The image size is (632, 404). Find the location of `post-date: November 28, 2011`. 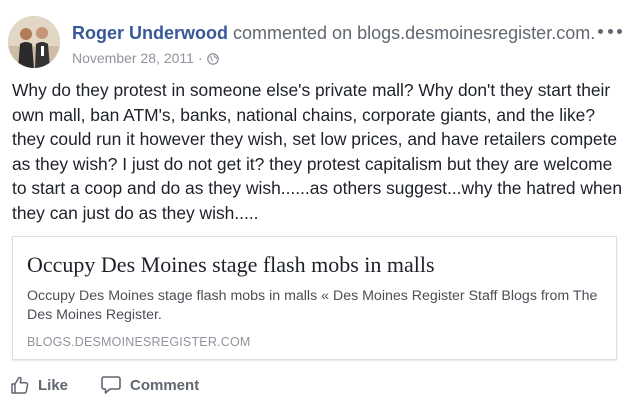

post-date: November 28, 2011 is located at coordinates (133, 58).